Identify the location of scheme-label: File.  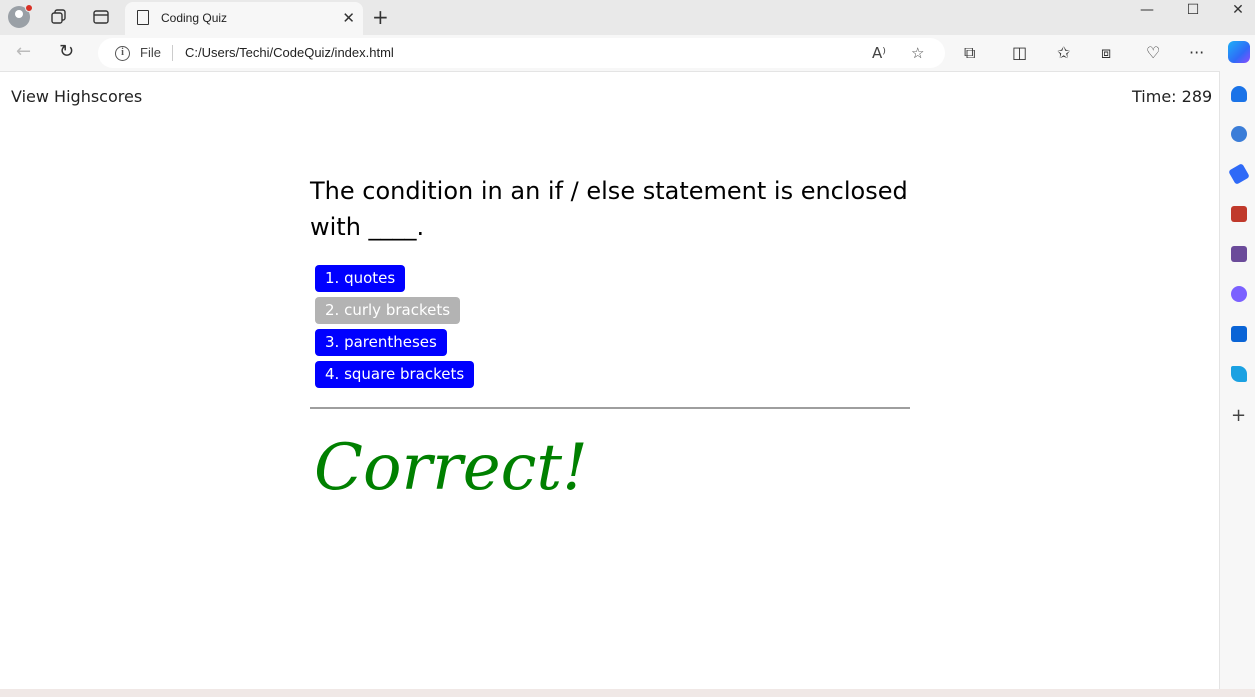
(150, 52).